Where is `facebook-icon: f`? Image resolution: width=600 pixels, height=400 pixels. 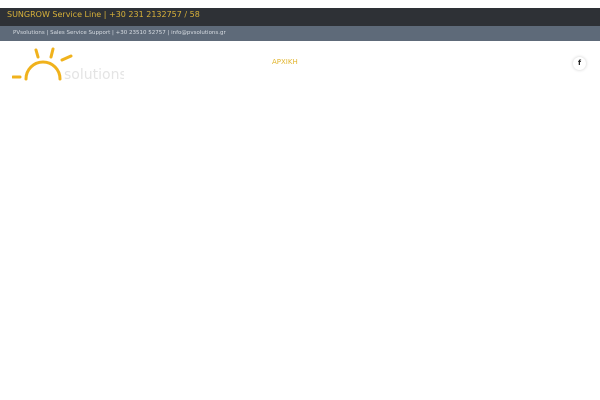
facebook-icon: f is located at coordinates (579, 63).